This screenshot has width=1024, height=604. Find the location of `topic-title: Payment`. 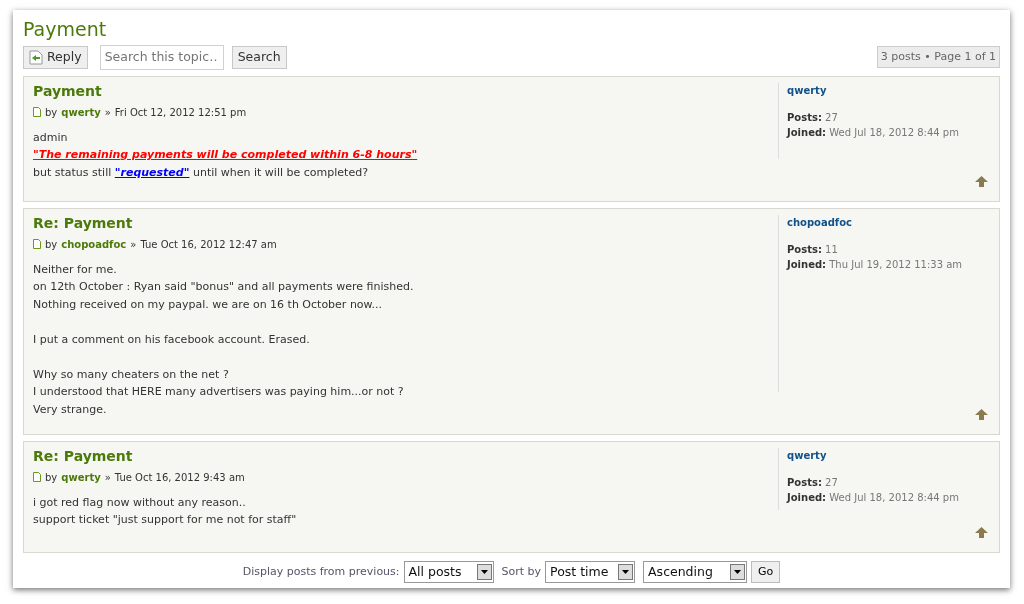

topic-title: Payment is located at coordinates (65, 29).